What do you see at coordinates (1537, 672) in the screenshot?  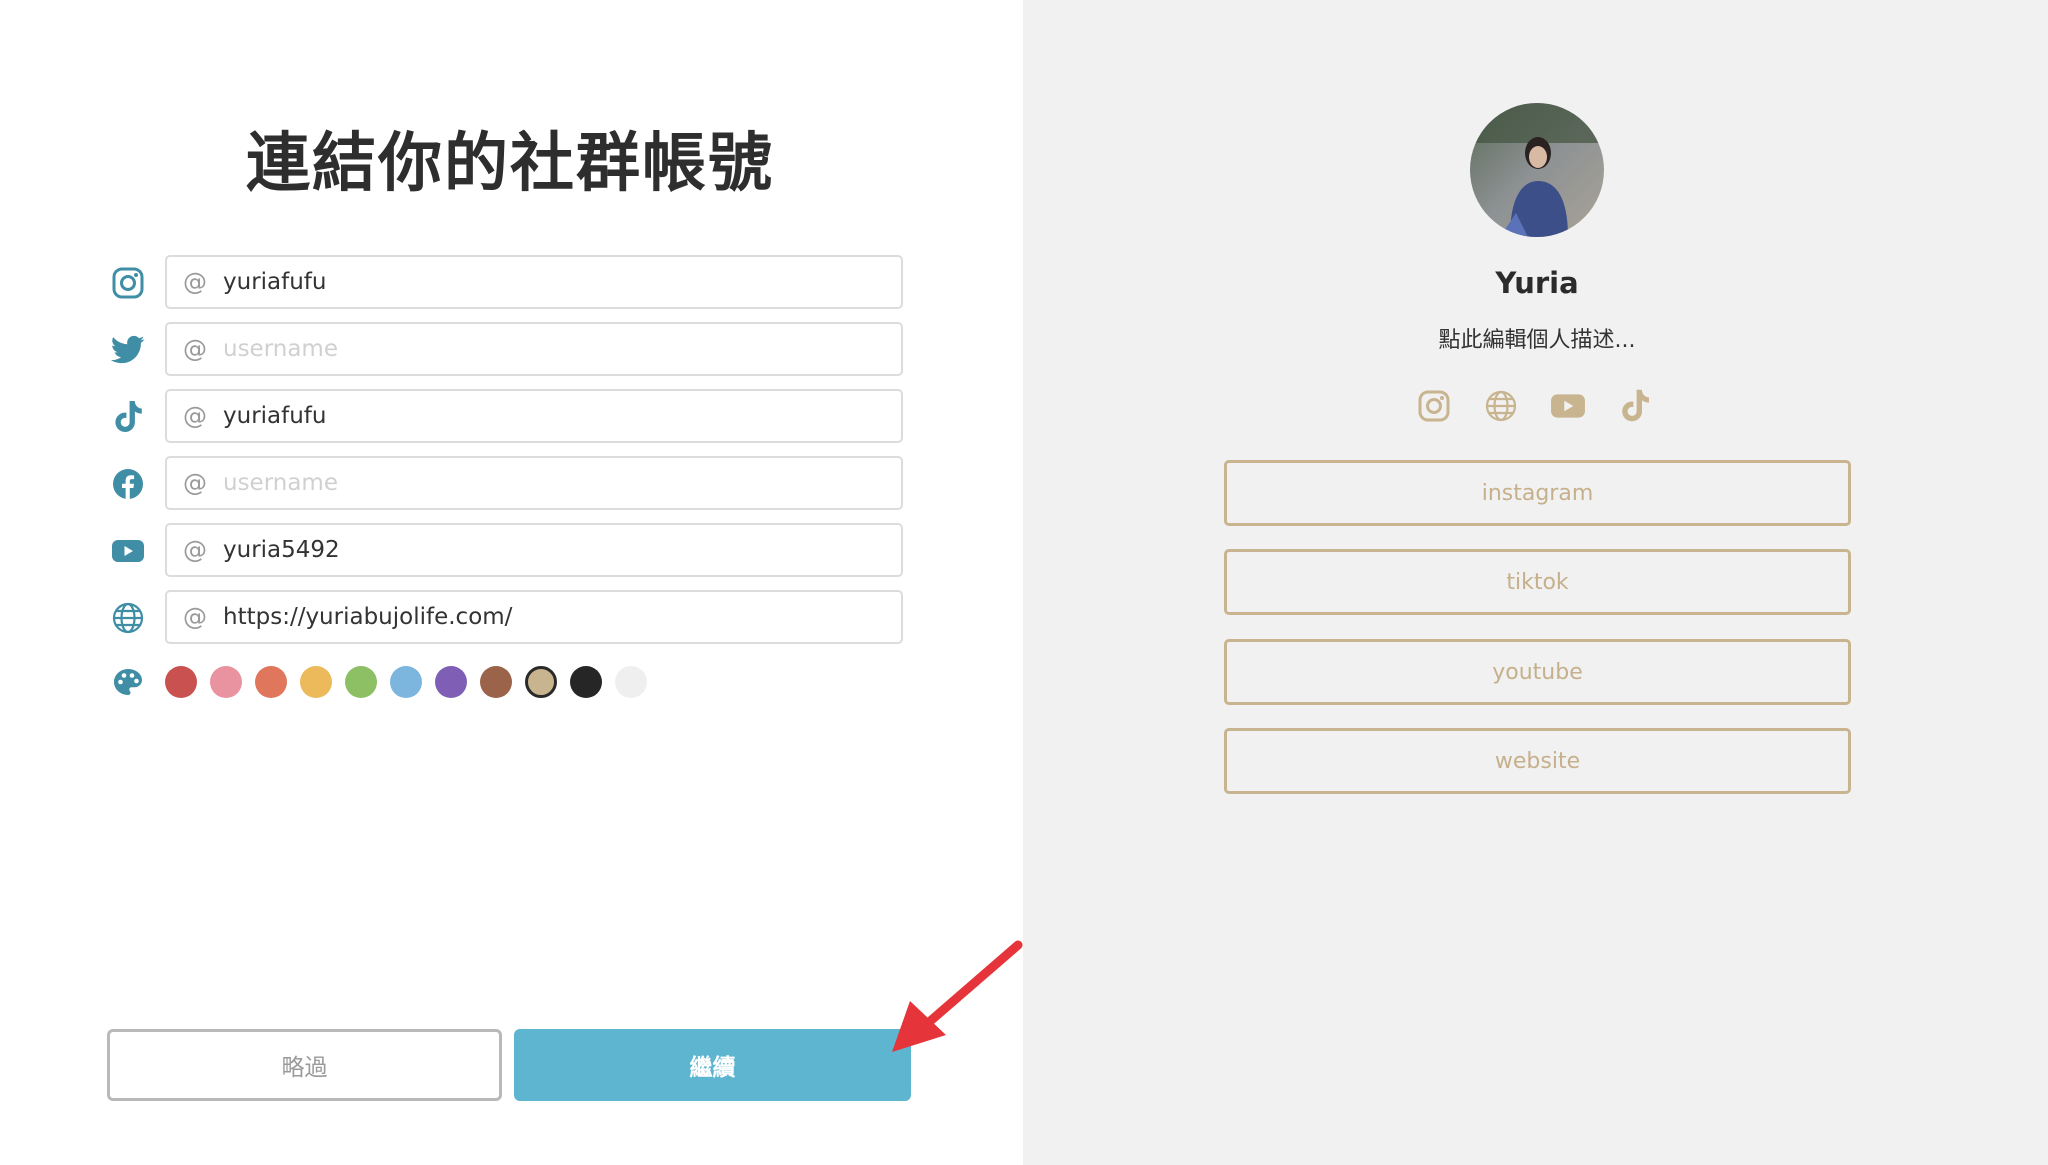 I see `link-button-youtube: youtube` at bounding box center [1537, 672].